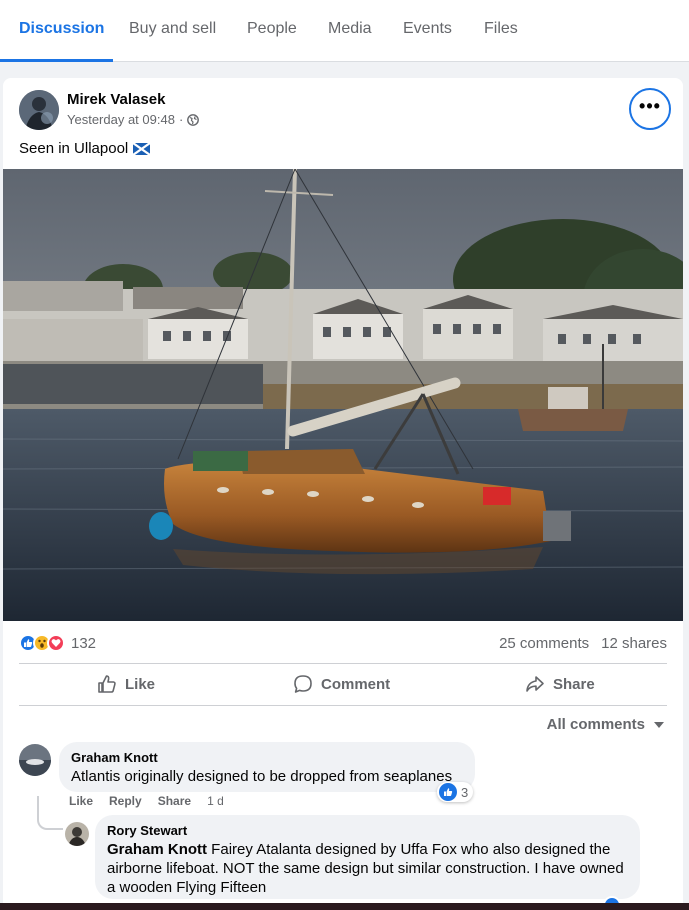  What do you see at coordinates (116, 99) in the screenshot?
I see `post-author: Mirek Valasek` at bounding box center [116, 99].